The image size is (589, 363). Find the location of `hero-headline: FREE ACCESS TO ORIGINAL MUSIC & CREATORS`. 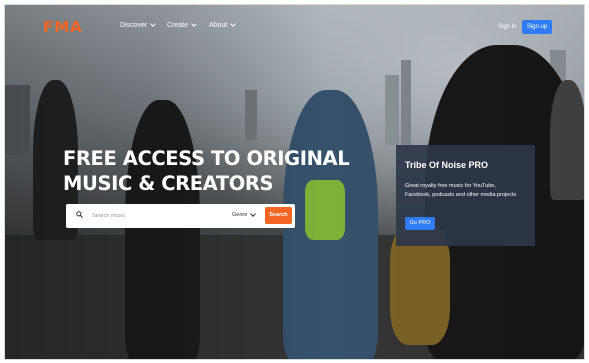

hero-headline: FREE ACCESS TO ORIGINAL MUSIC & CREATORS is located at coordinates (213, 171).